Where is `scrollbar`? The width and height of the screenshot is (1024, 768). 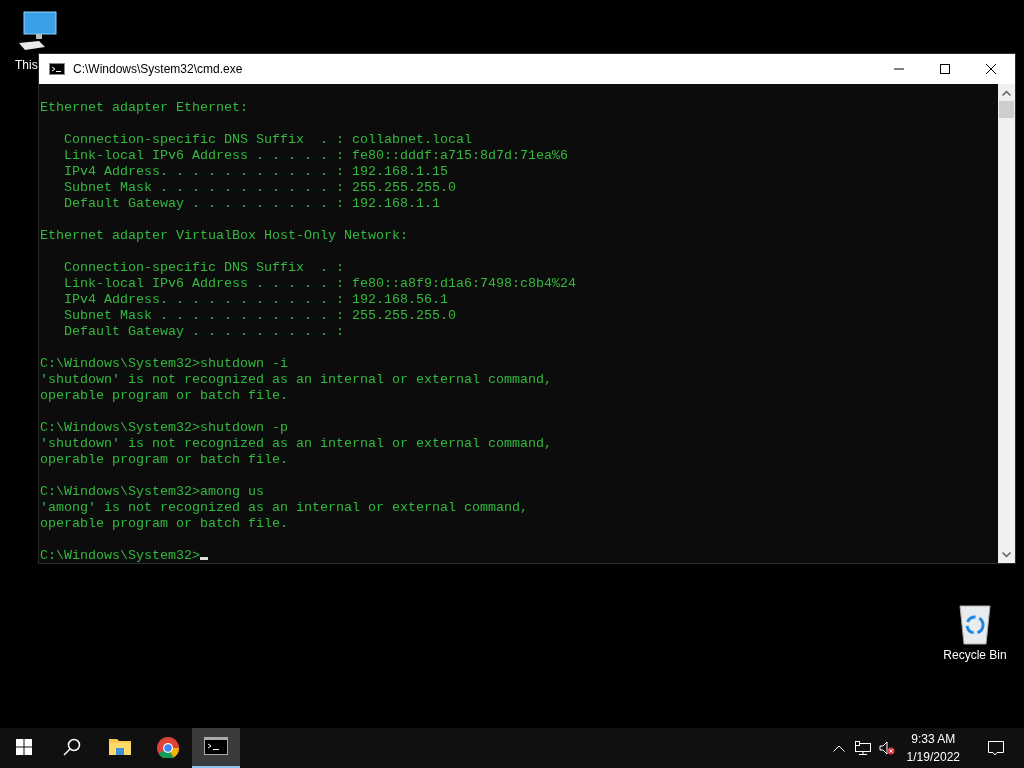
scrollbar is located at coordinates (1006, 323).